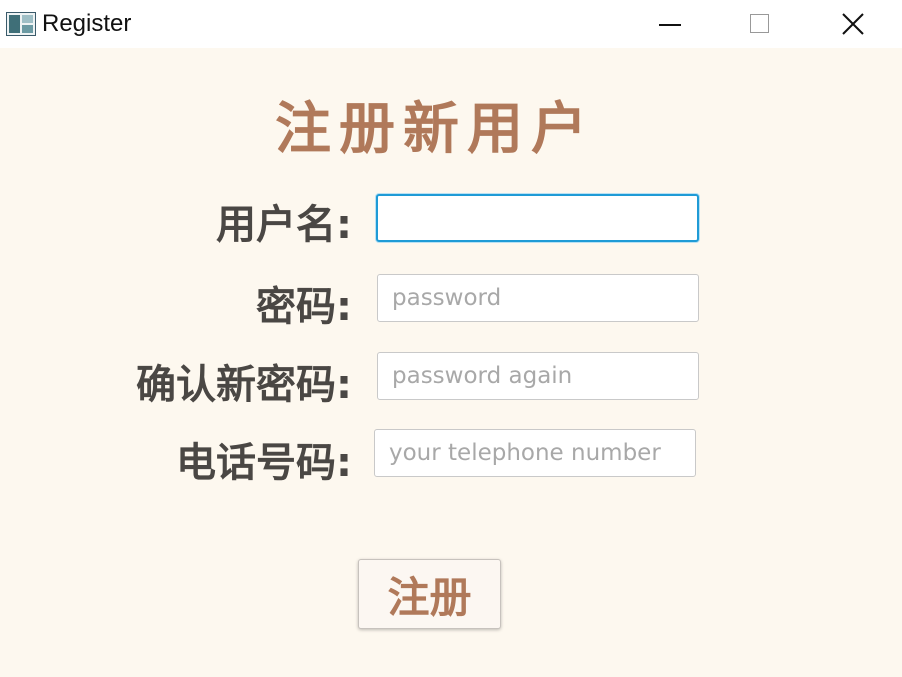  What do you see at coordinates (21, 24) in the screenshot?
I see `app-window-icon` at bounding box center [21, 24].